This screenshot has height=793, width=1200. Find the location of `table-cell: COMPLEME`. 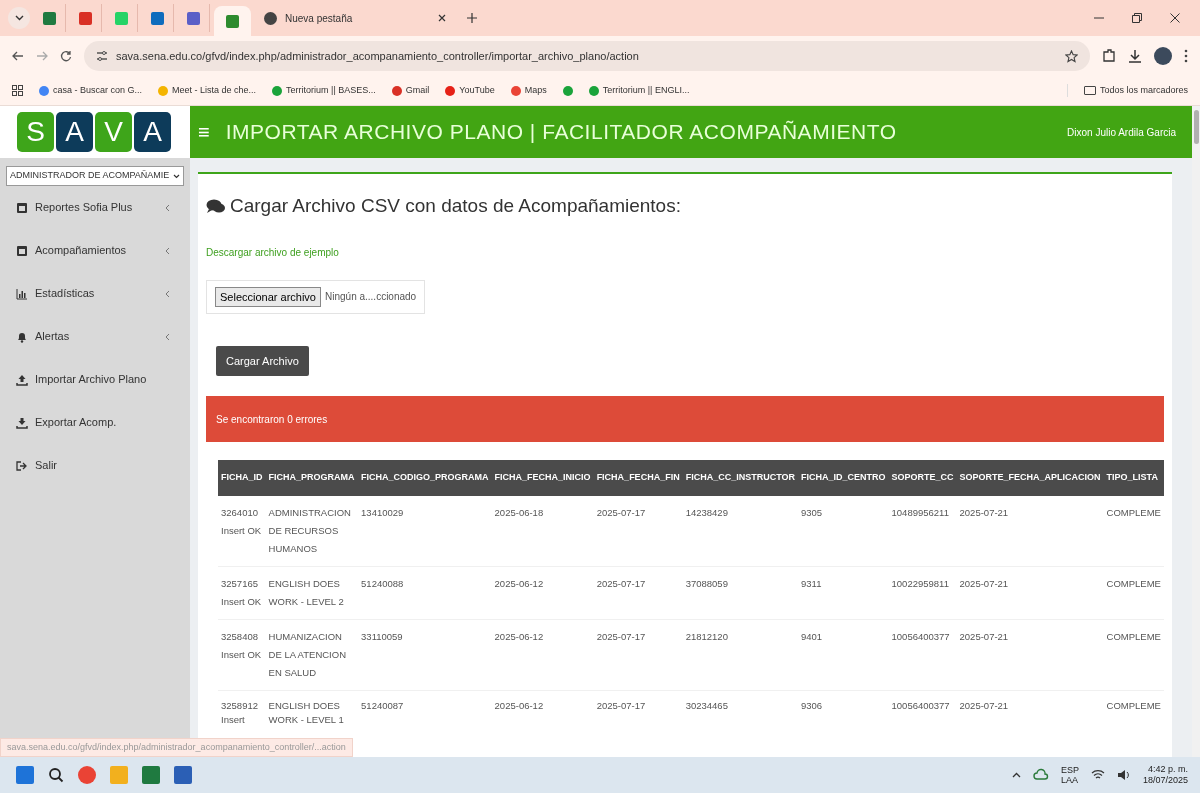

table-cell: COMPLEME is located at coordinates (1133, 531).